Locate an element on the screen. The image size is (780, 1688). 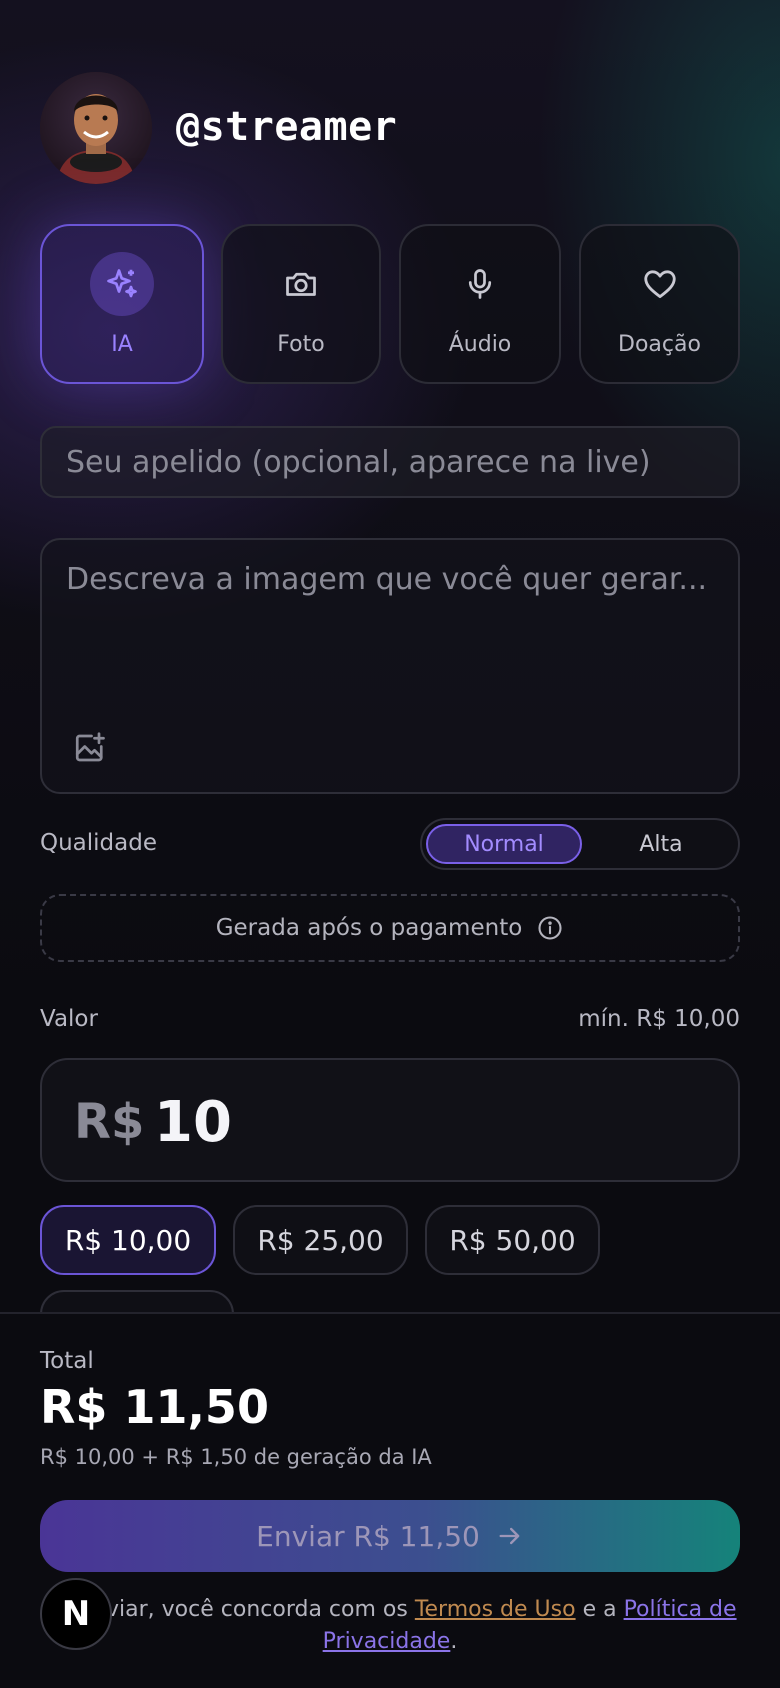
sparkles-icon is located at coordinates (122, 283).